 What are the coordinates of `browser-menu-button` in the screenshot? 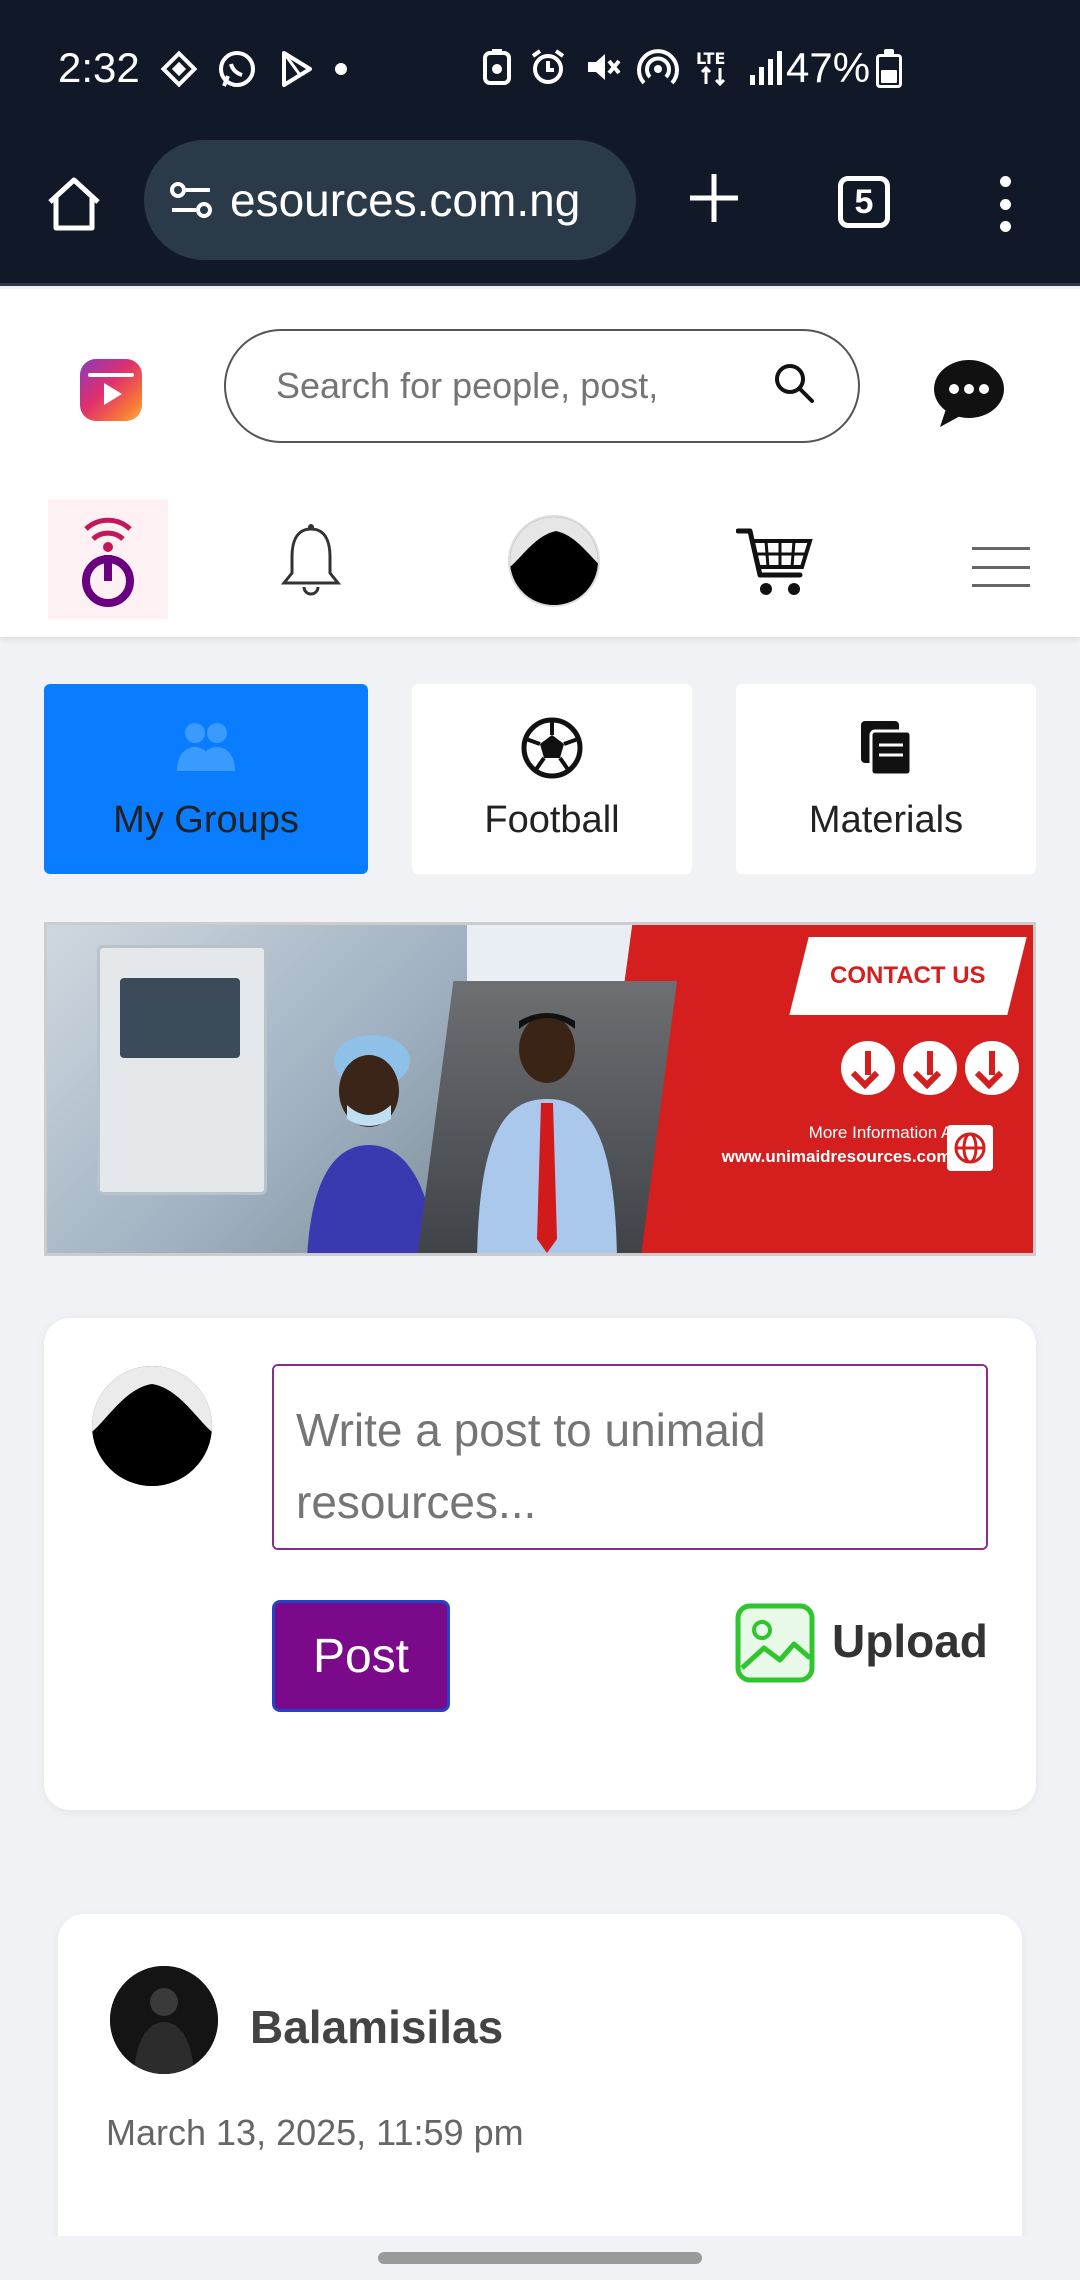 It's located at (1005, 204).